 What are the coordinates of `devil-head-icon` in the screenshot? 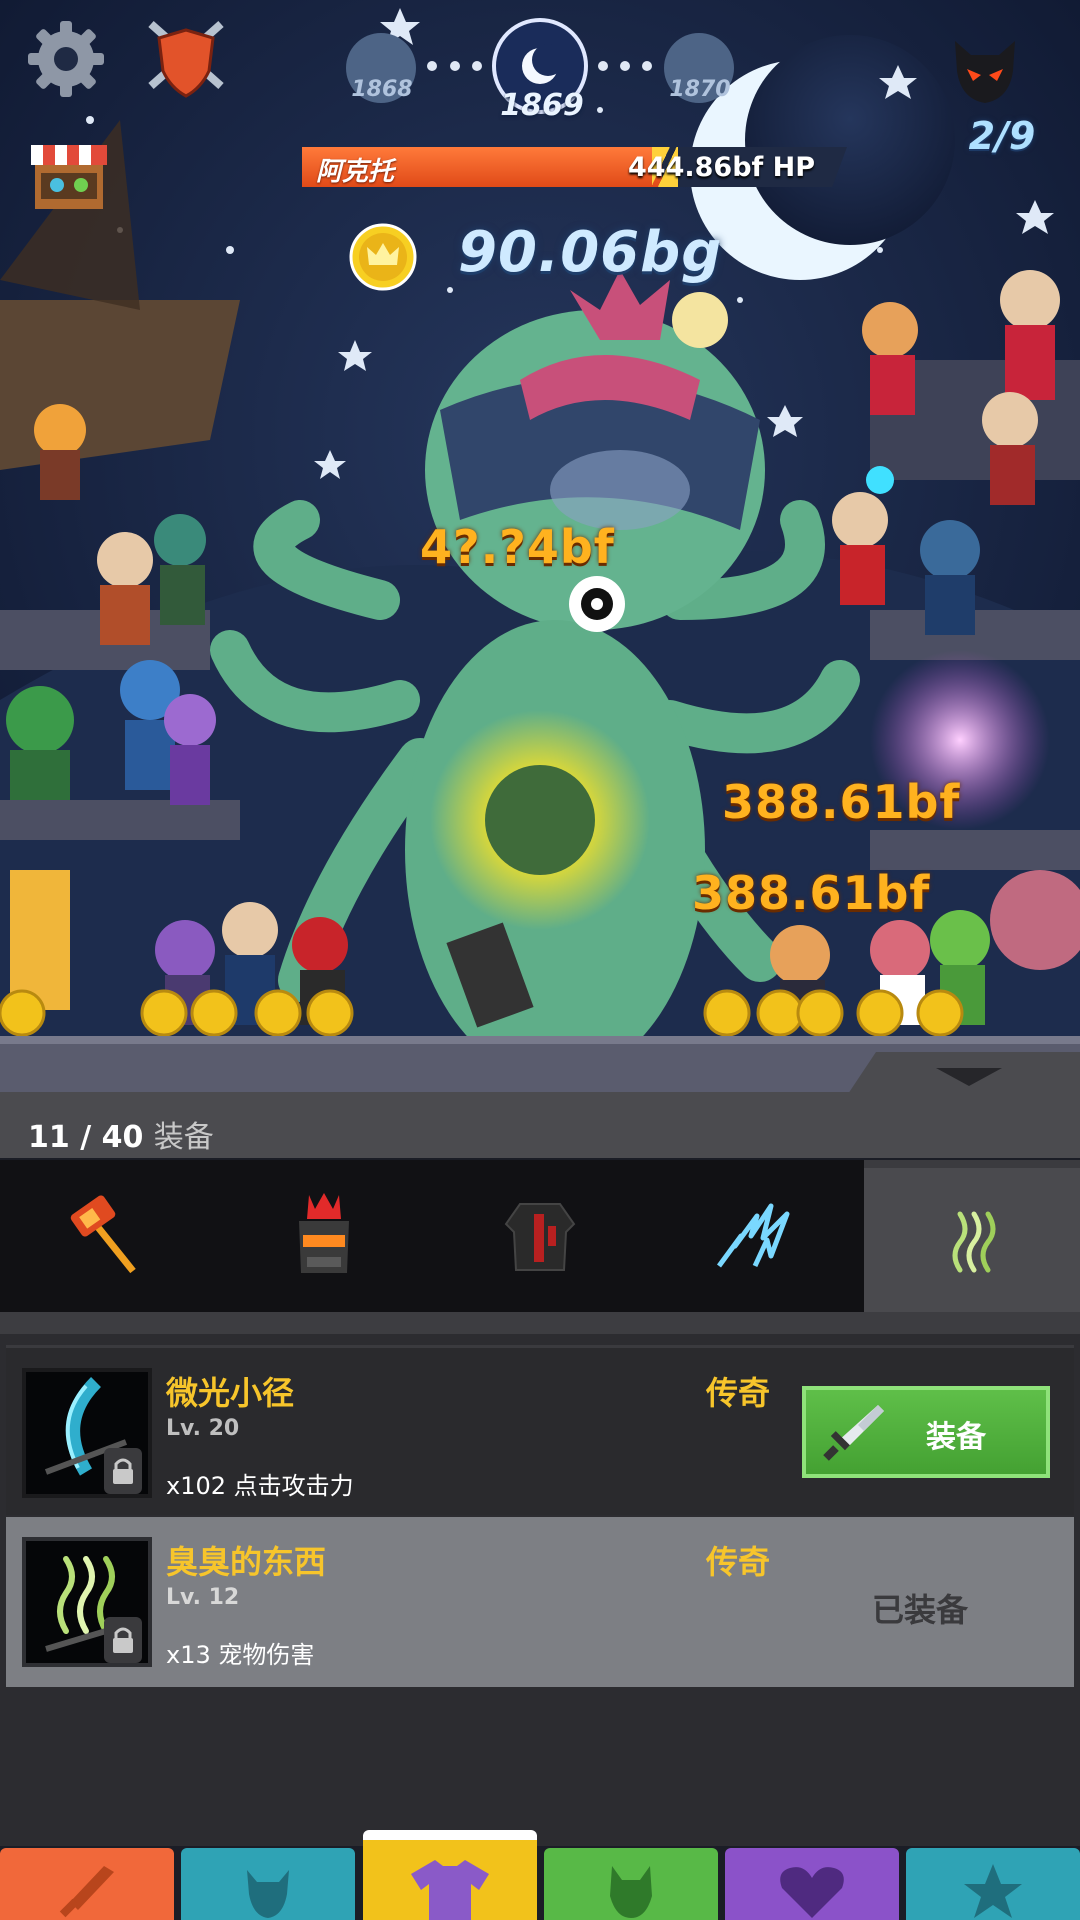 It's located at (985, 72).